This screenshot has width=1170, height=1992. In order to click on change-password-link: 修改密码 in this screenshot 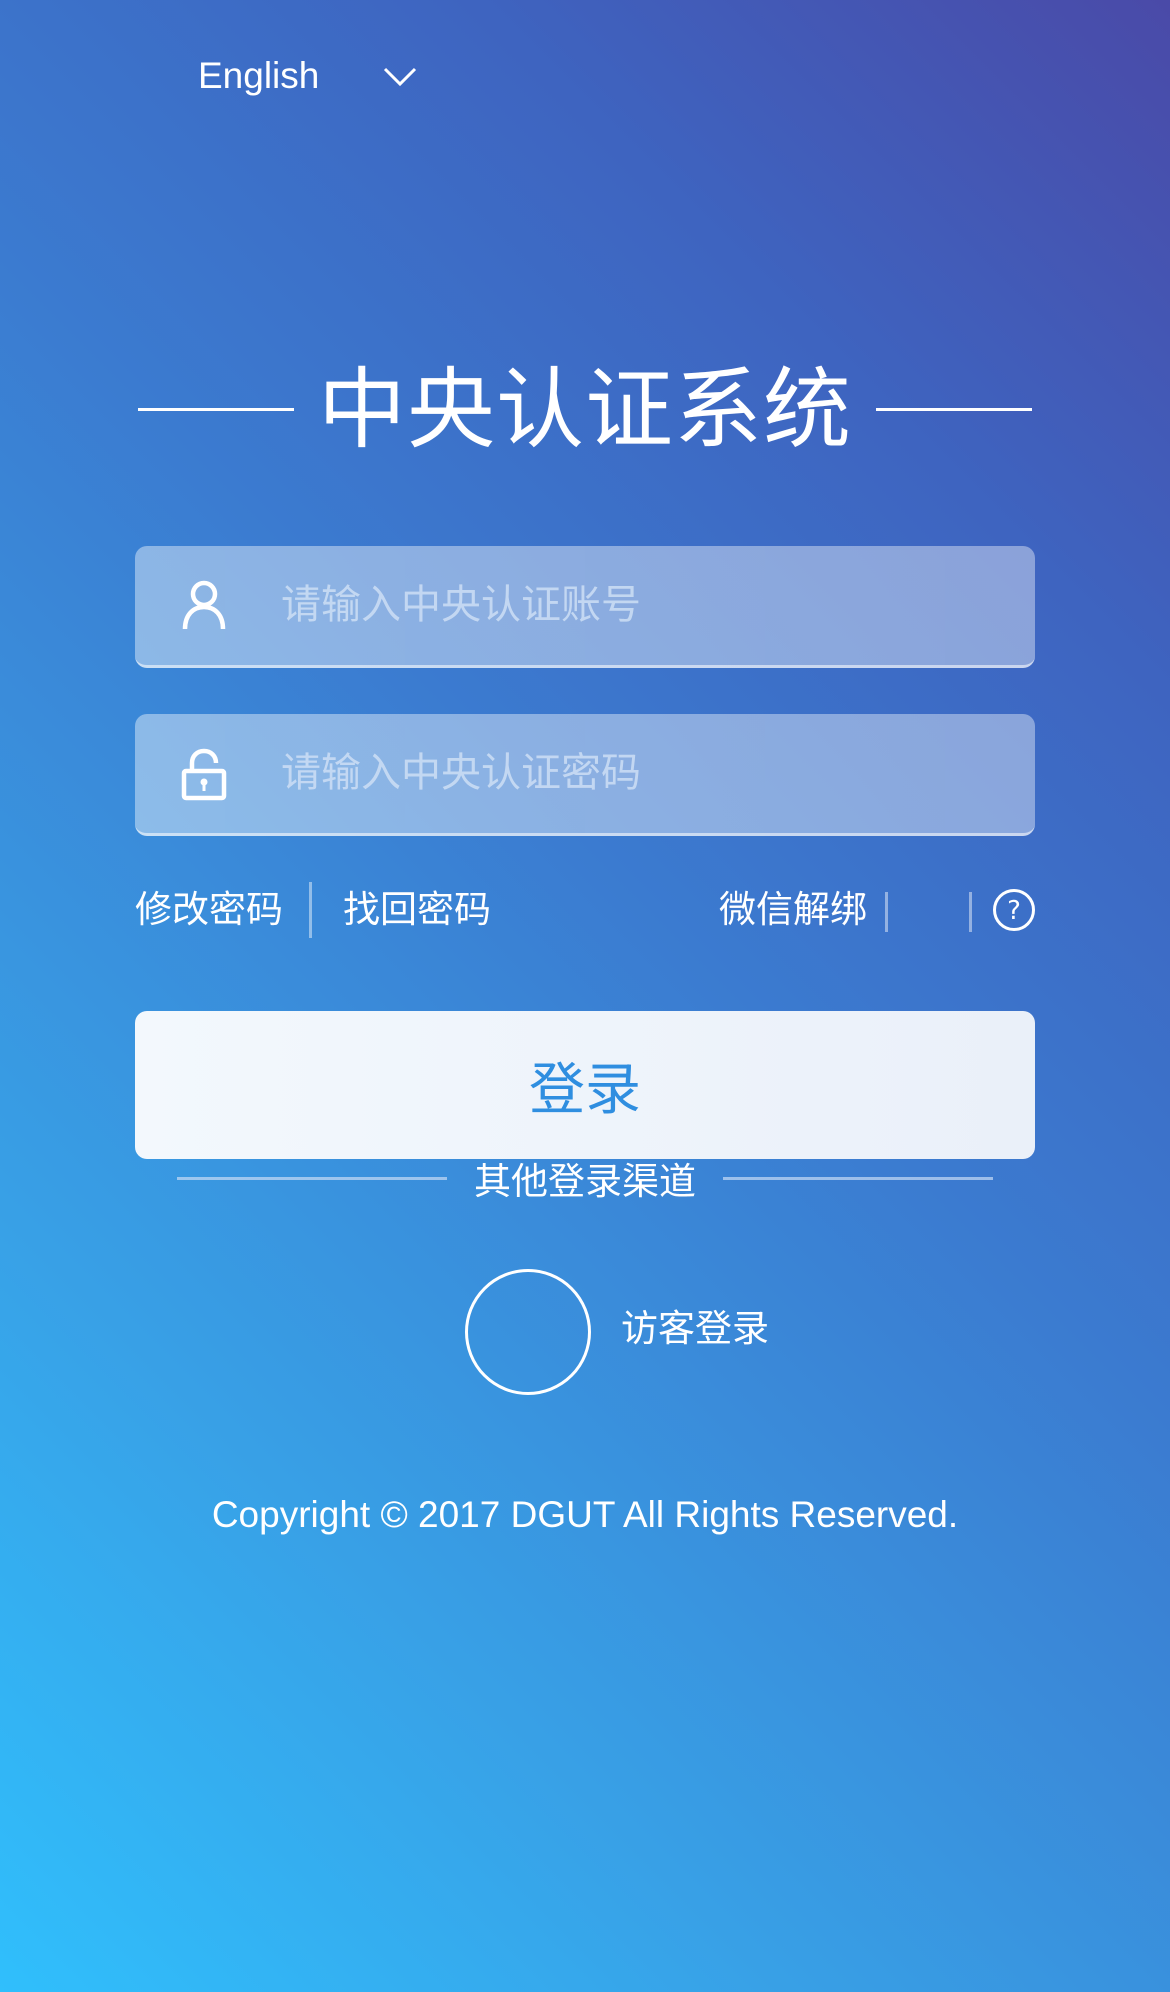, I will do `click(209, 910)`.